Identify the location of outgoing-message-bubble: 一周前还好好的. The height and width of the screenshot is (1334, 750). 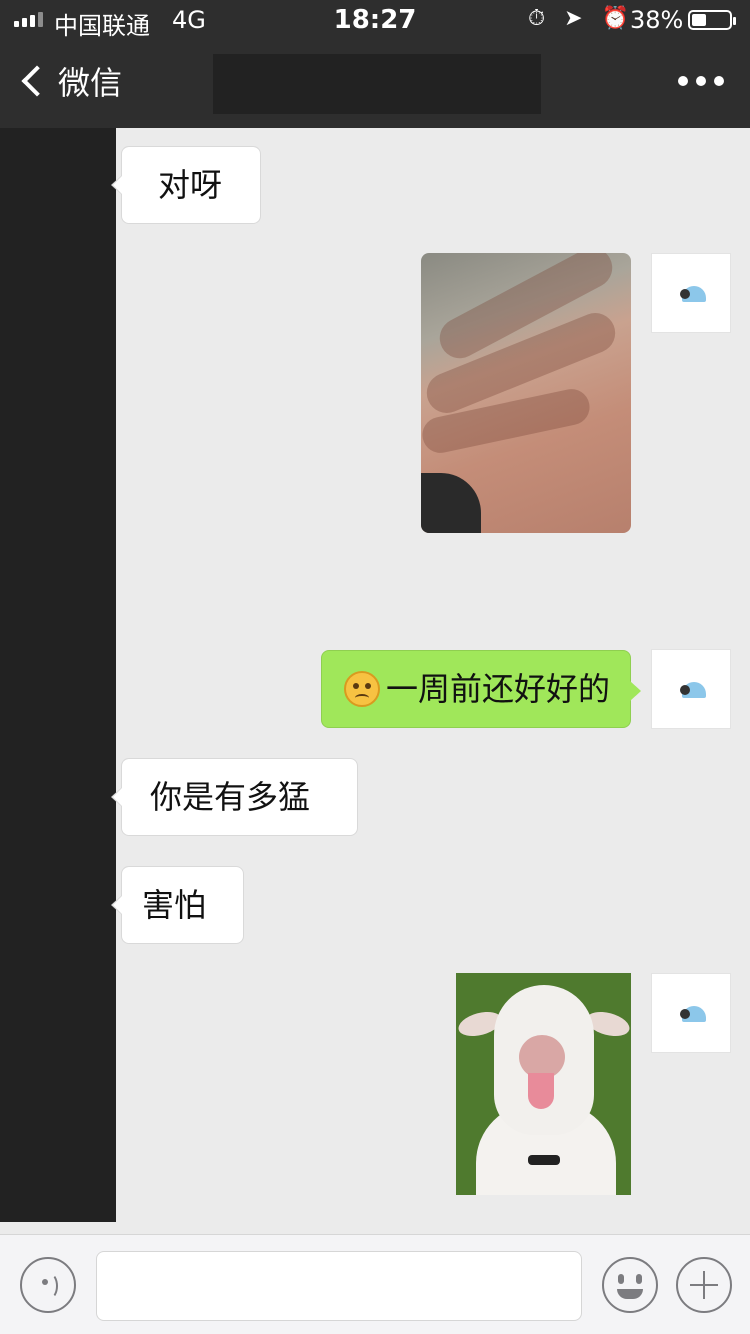
(481, 689).